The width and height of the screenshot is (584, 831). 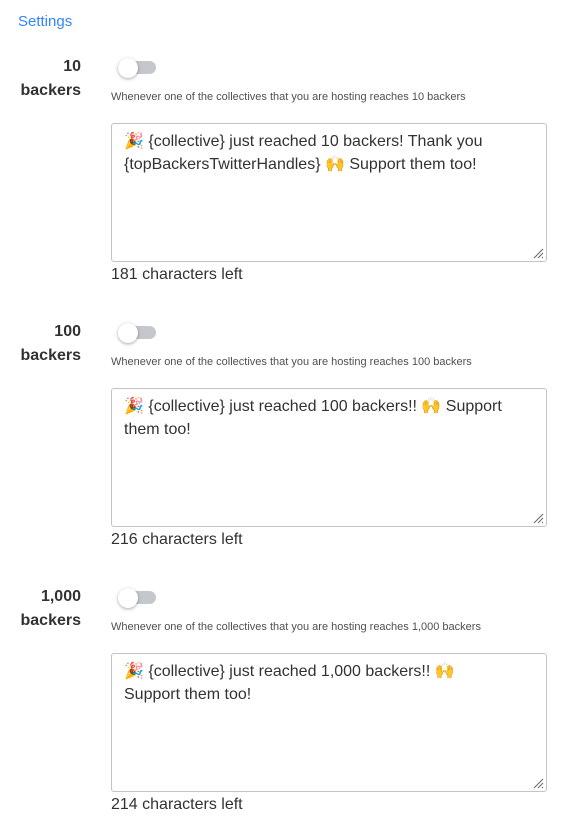 I want to click on milestone-label: 1,000 backers, so click(x=51, y=609).